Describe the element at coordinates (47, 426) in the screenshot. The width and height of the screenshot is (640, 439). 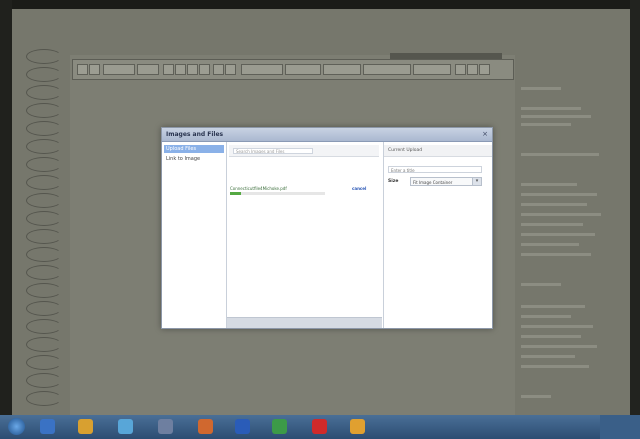
I see `explorer-icon` at that location.